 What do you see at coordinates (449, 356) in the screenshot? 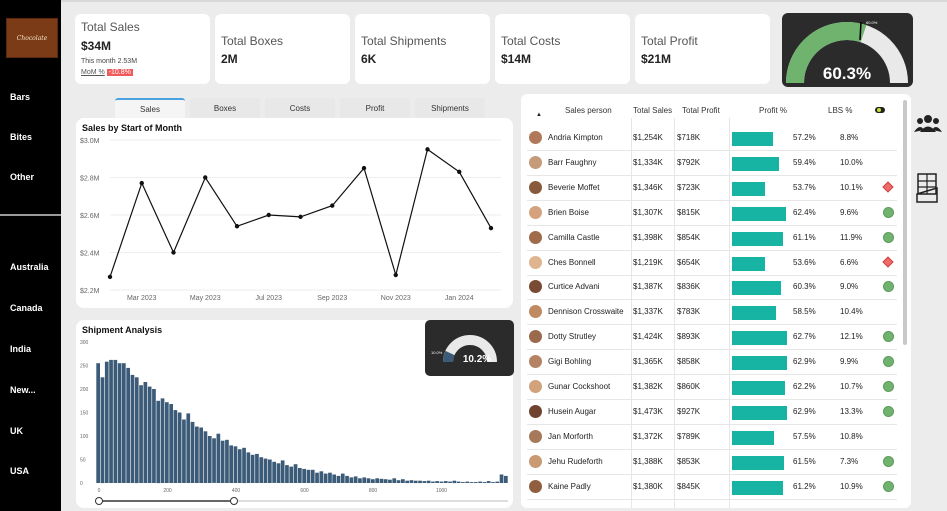
I see `gauge-fill` at bounding box center [449, 356].